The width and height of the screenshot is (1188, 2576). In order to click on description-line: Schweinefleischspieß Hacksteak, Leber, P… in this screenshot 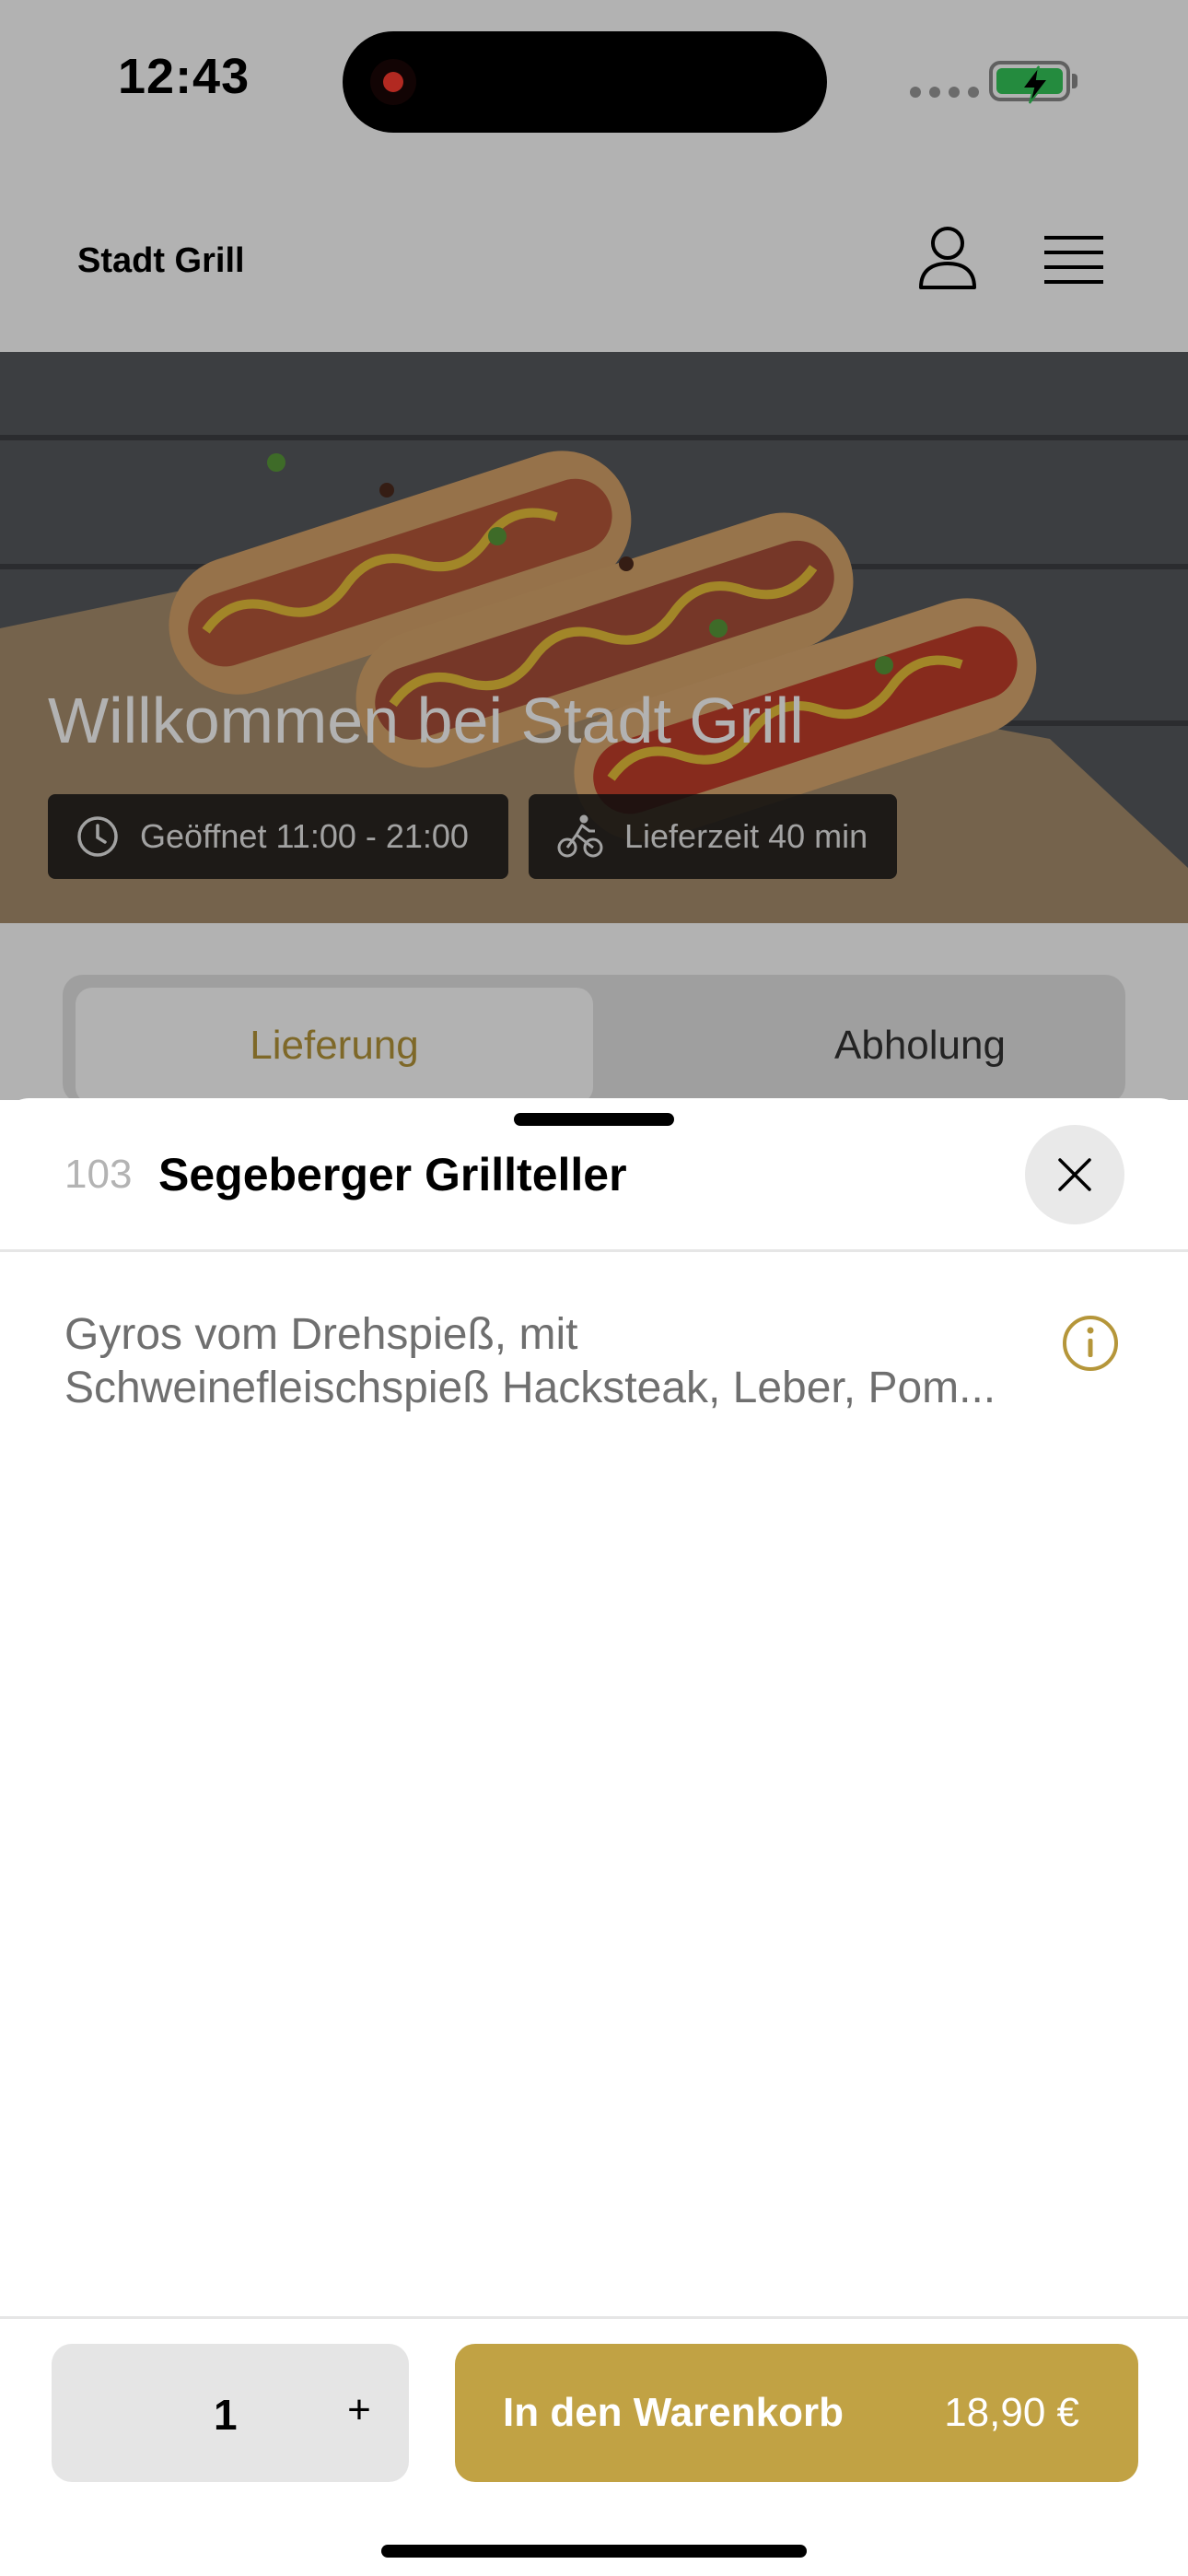, I will do `click(530, 1388)`.